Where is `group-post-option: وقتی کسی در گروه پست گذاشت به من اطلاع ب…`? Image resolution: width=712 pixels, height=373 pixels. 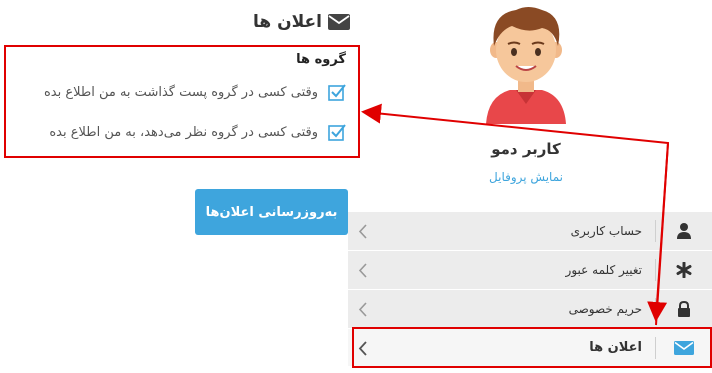 group-post-option: وقتی کسی در گروه پست گذاشت به من اطلاع ب… is located at coordinates (195, 92).